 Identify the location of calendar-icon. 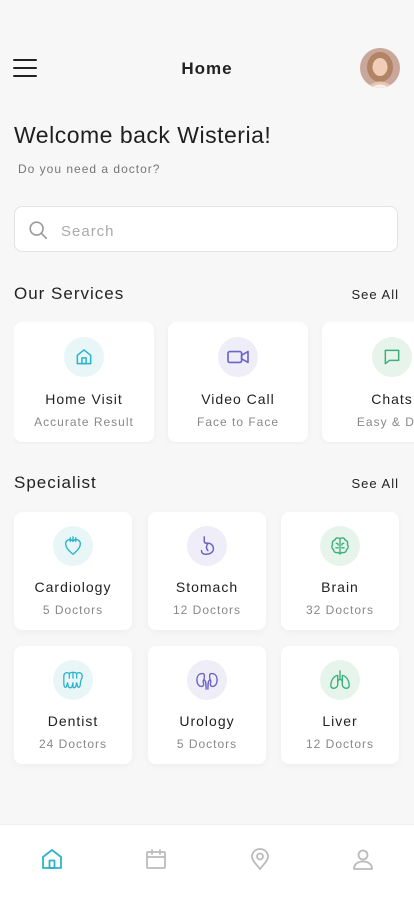
(156, 859).